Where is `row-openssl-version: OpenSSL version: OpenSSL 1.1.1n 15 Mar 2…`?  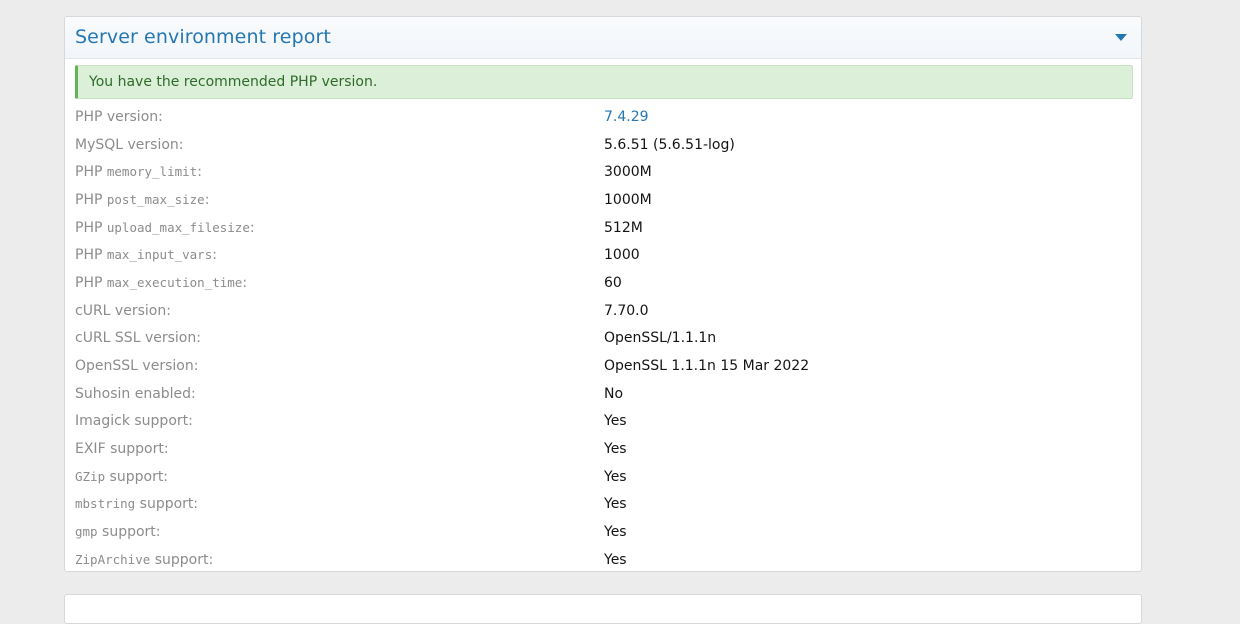
row-openssl-version: OpenSSL version: OpenSSL 1.1.1n 15 Mar 2… is located at coordinates (604, 366).